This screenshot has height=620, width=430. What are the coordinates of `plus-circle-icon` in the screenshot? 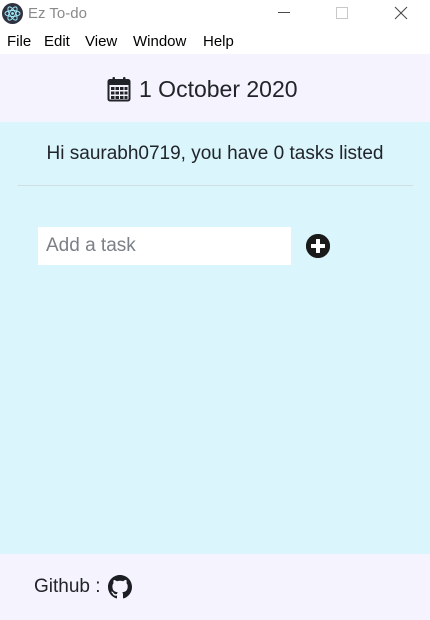 It's located at (318, 246).